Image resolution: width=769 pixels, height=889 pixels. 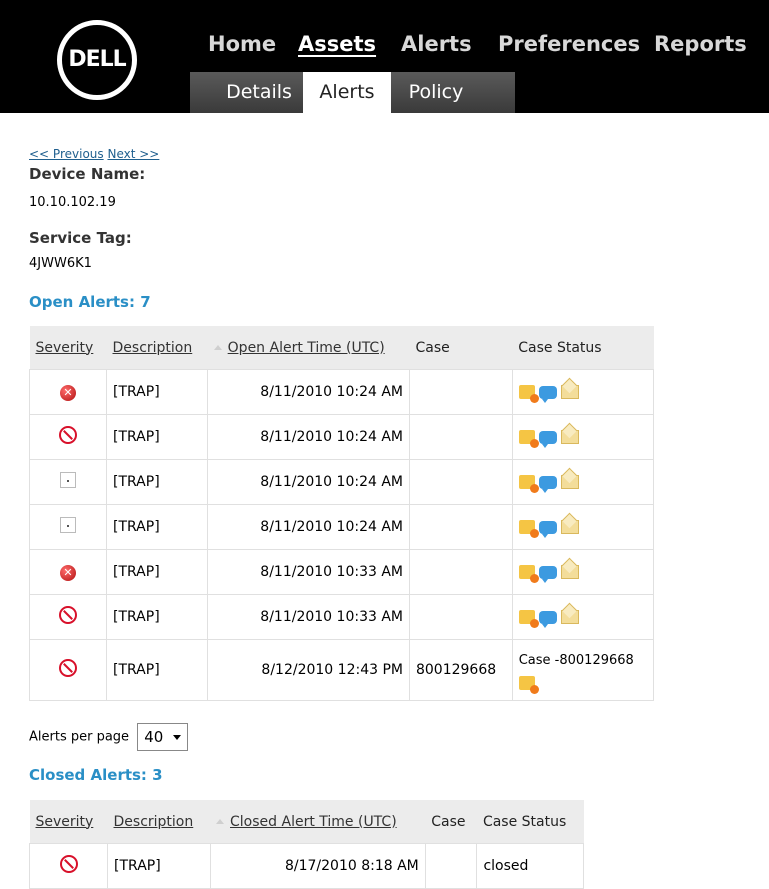 I want to click on dell-logo: DELL, so click(x=97, y=60).